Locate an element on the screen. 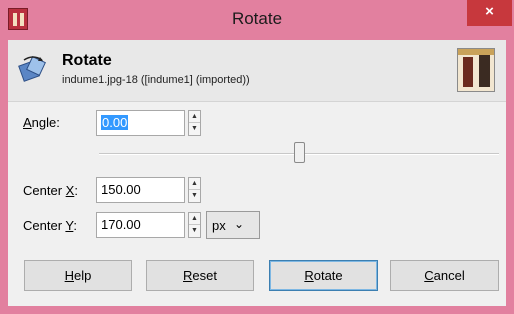 Image resolution: width=514 pixels, height=314 pixels. close-button: × is located at coordinates (489, 13).